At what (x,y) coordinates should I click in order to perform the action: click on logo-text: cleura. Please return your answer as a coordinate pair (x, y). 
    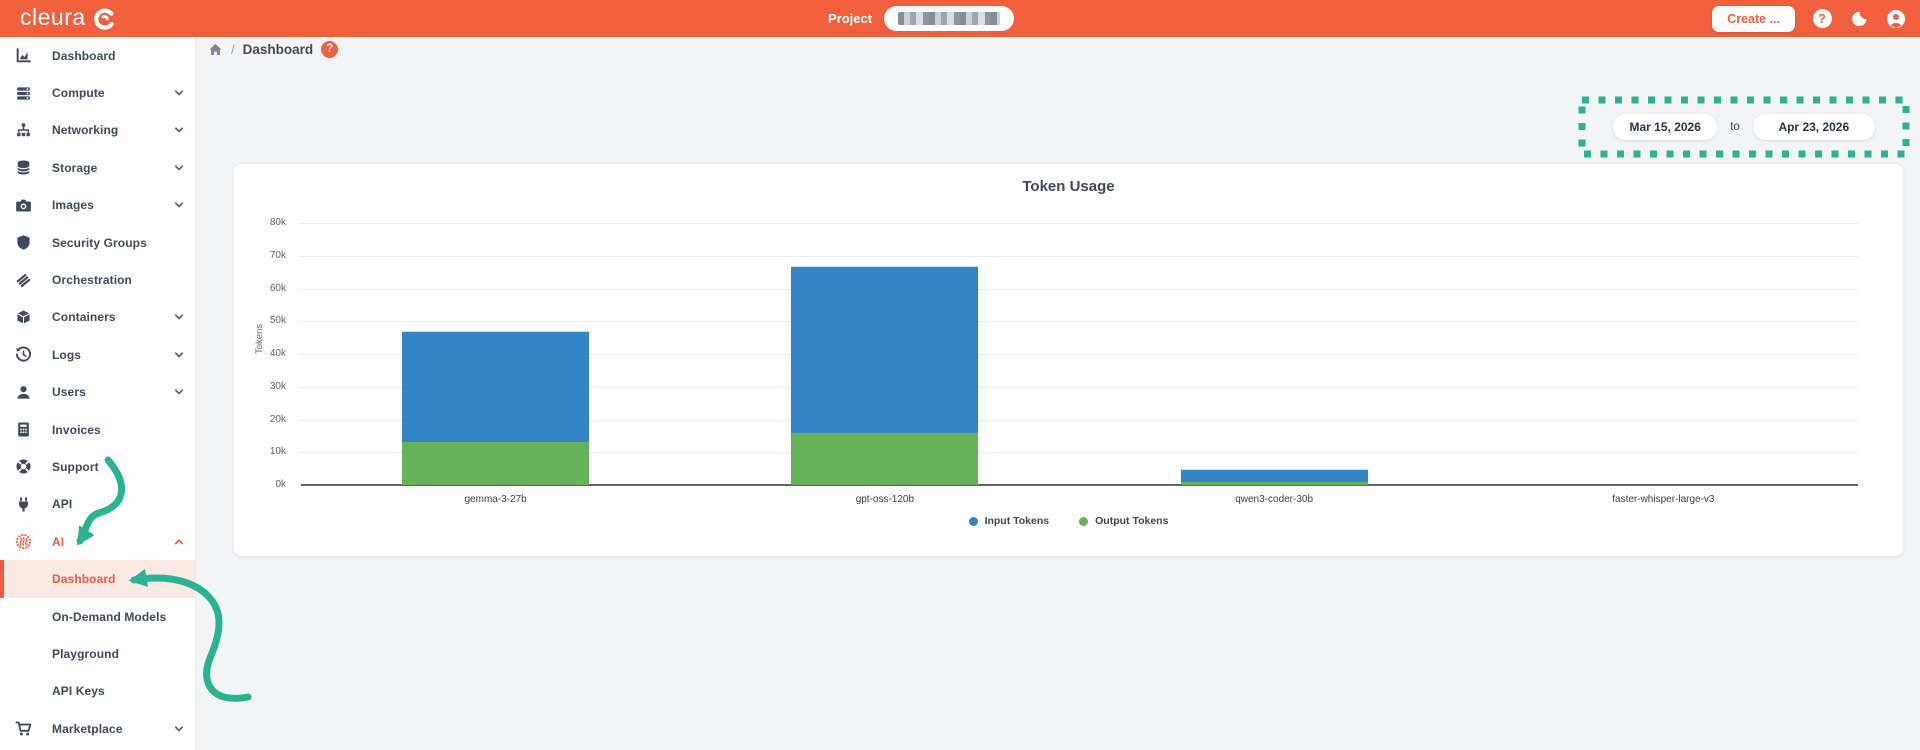
    Looking at the image, I should click on (53, 16).